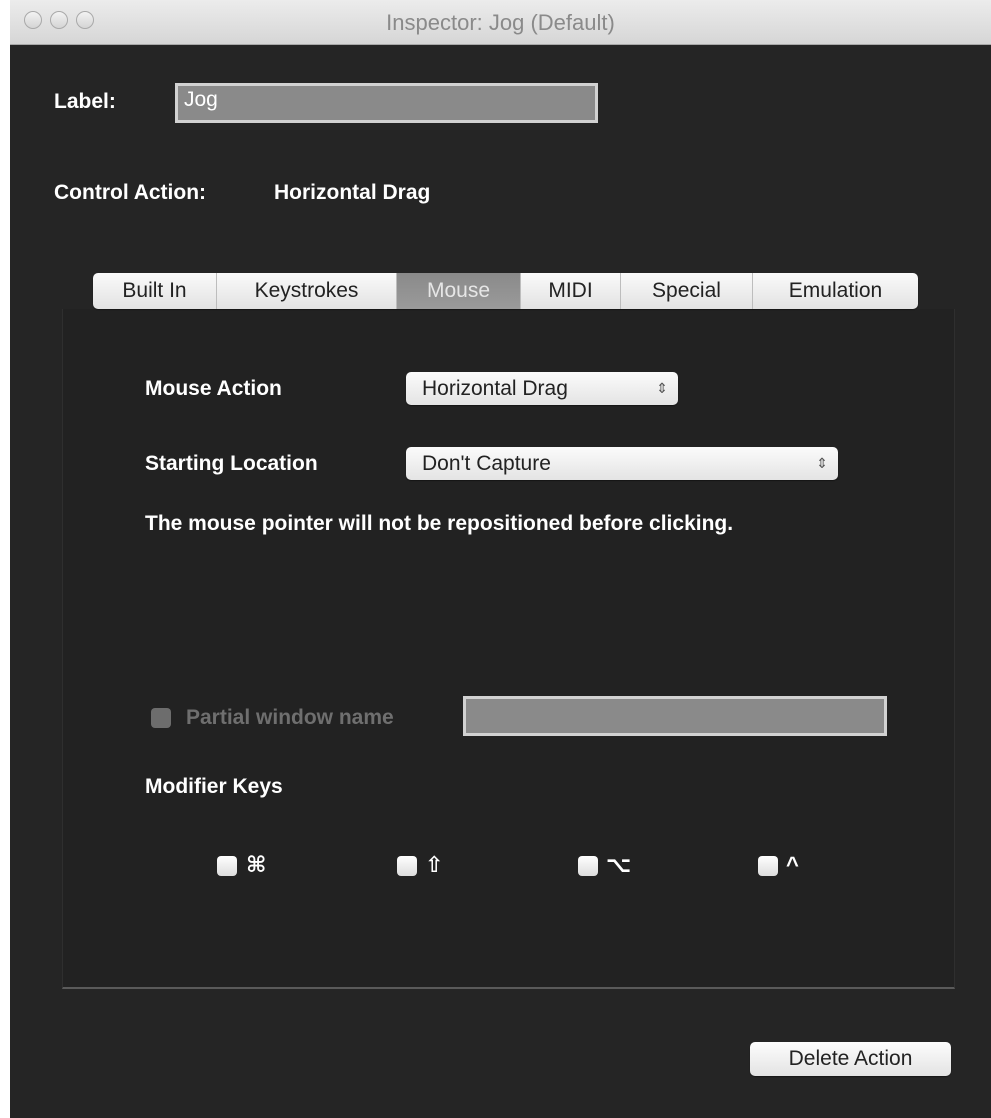  Describe the element at coordinates (231, 463) in the screenshot. I see `starting-location-caption: Starting Location` at that location.